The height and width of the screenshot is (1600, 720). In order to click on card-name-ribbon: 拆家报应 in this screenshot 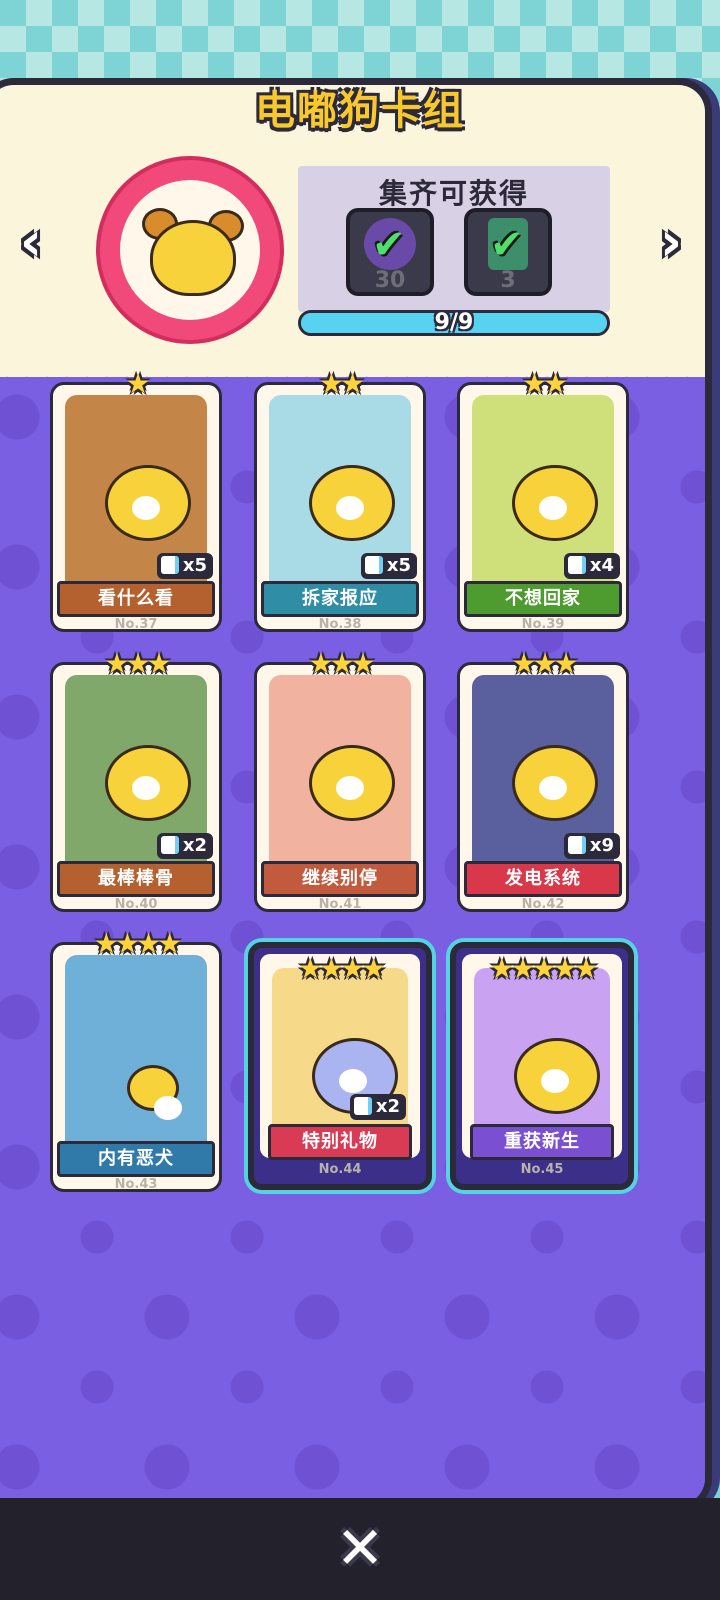, I will do `click(340, 599)`.